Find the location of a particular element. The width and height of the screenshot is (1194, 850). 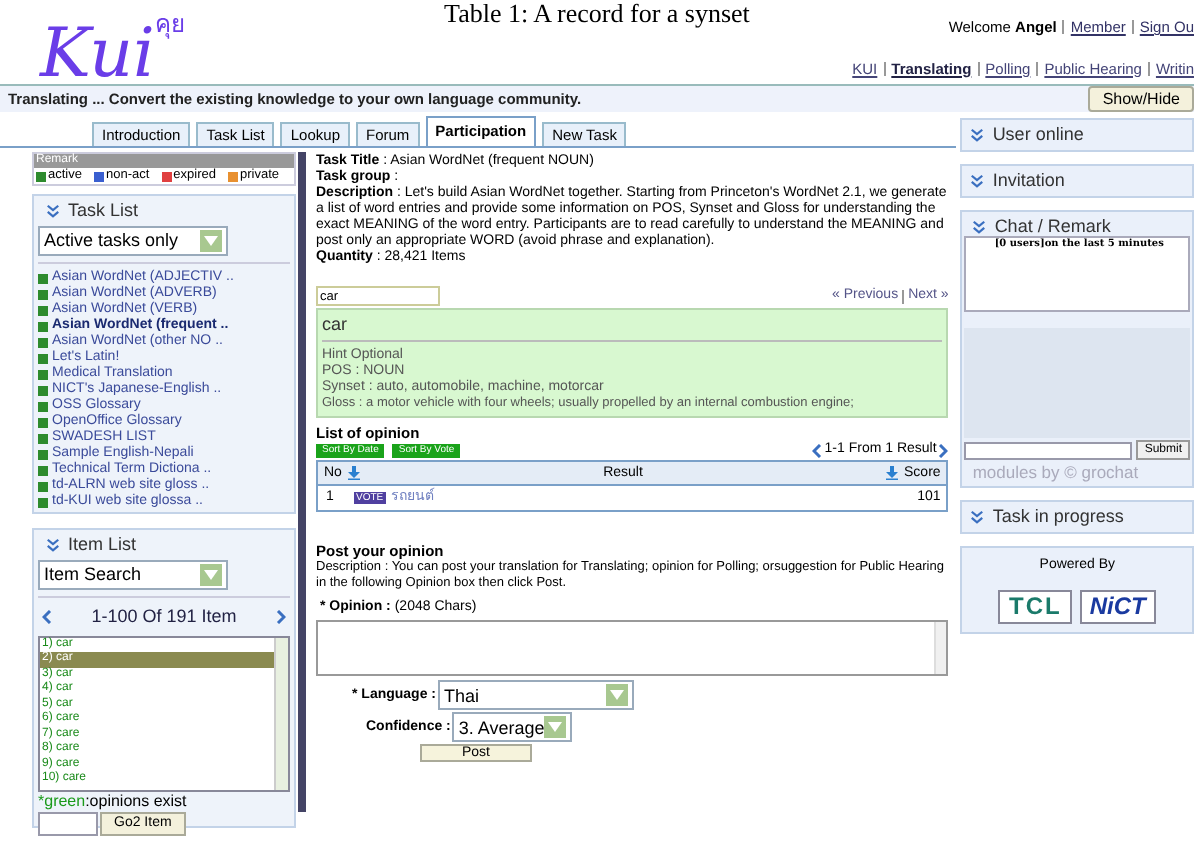

figure-caption: Table 1: A record for a synset is located at coordinates (597, 14).